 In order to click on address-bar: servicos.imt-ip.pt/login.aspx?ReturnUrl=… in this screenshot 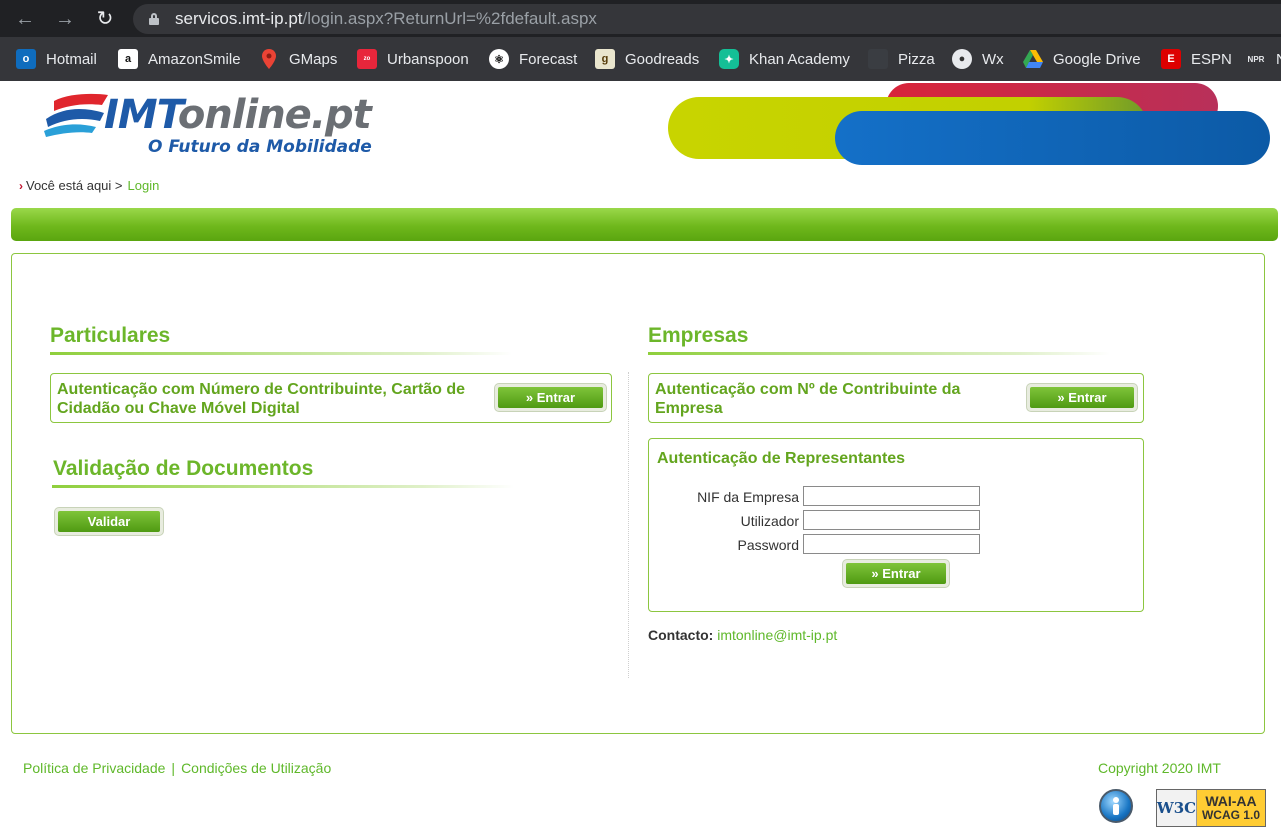, I will do `click(707, 19)`.